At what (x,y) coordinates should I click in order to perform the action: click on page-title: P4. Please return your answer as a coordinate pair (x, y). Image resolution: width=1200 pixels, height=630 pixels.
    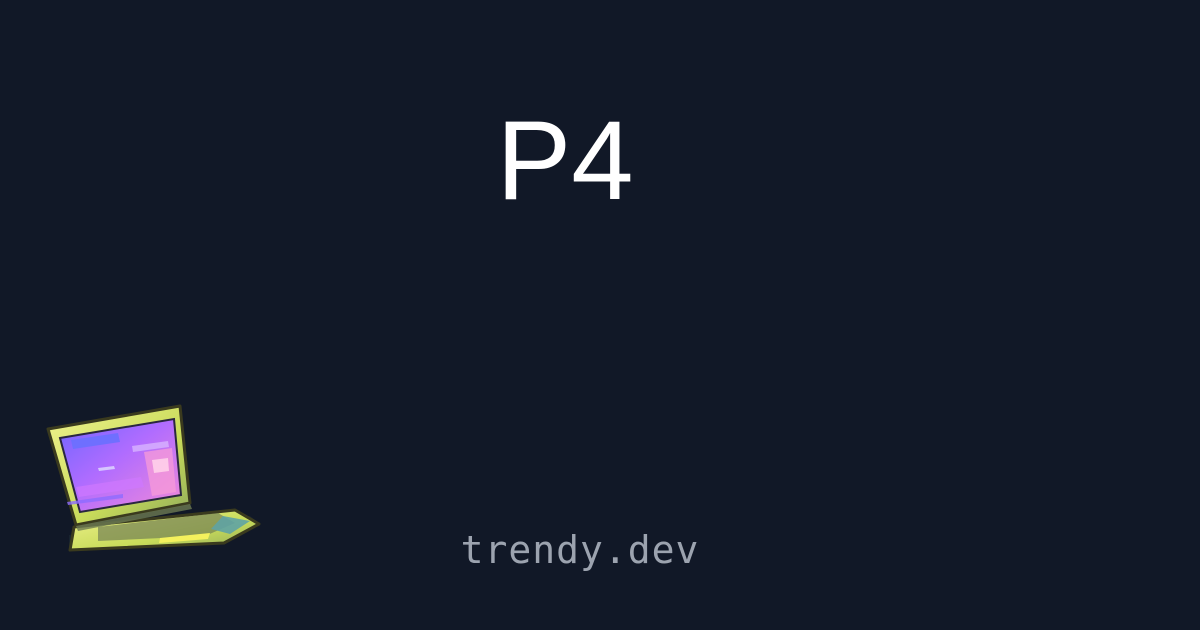
    Looking at the image, I should click on (565, 160).